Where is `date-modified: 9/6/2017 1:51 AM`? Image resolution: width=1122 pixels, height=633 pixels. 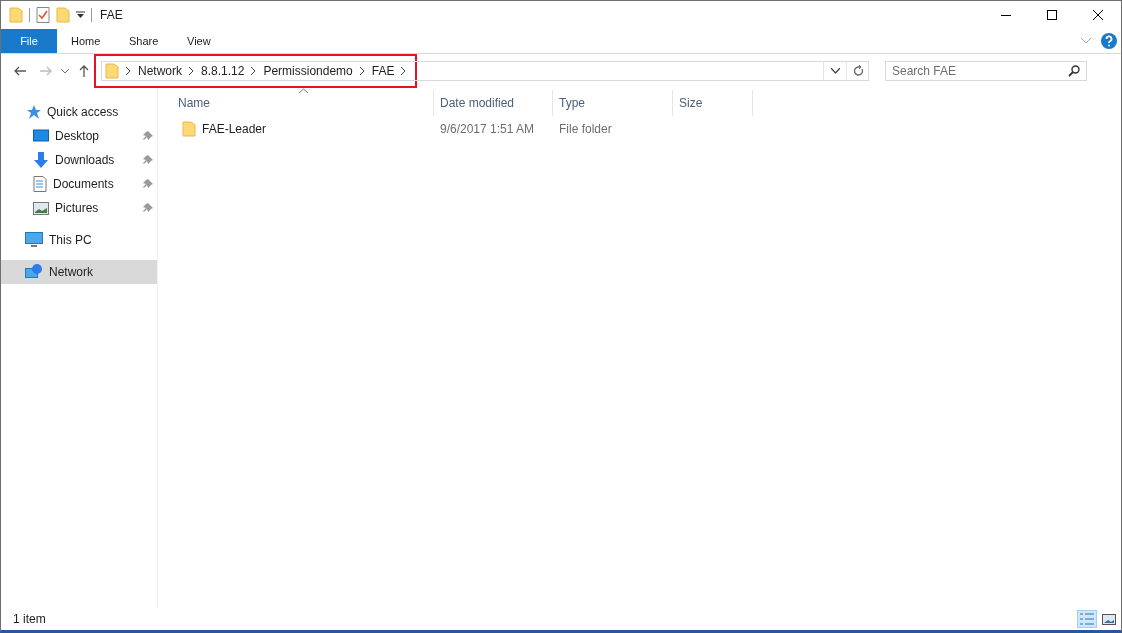 date-modified: 9/6/2017 1:51 AM is located at coordinates (487, 129).